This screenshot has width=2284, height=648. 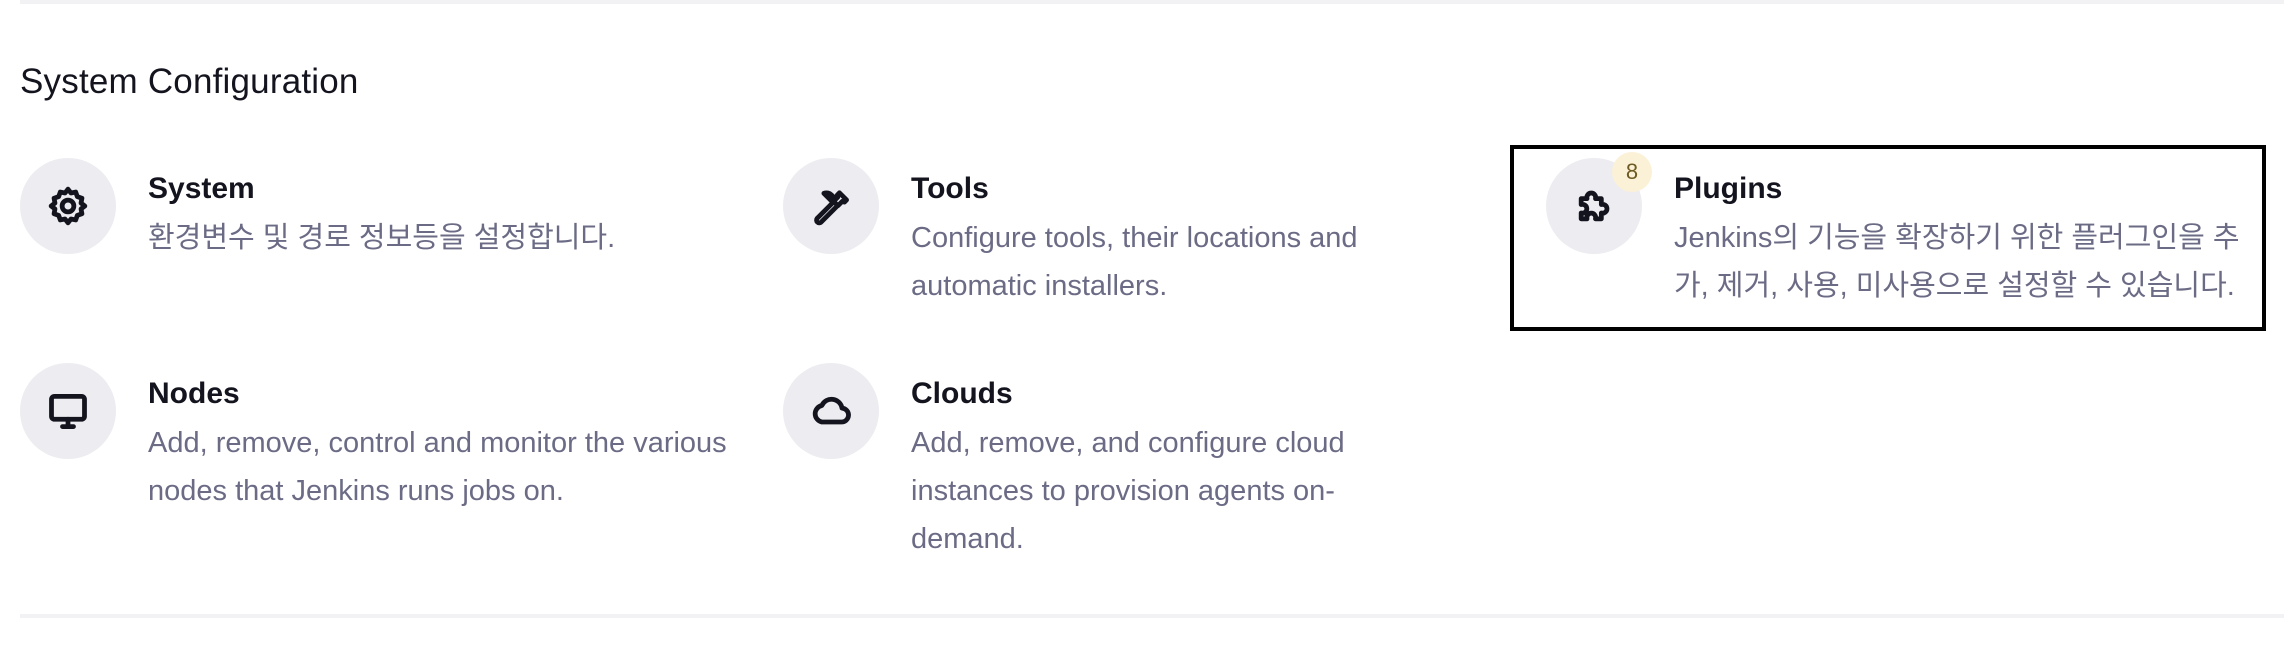 I want to click on system-item: System 환경변수 및 경로 정보등을 설정합니다., so click(x=370, y=228).